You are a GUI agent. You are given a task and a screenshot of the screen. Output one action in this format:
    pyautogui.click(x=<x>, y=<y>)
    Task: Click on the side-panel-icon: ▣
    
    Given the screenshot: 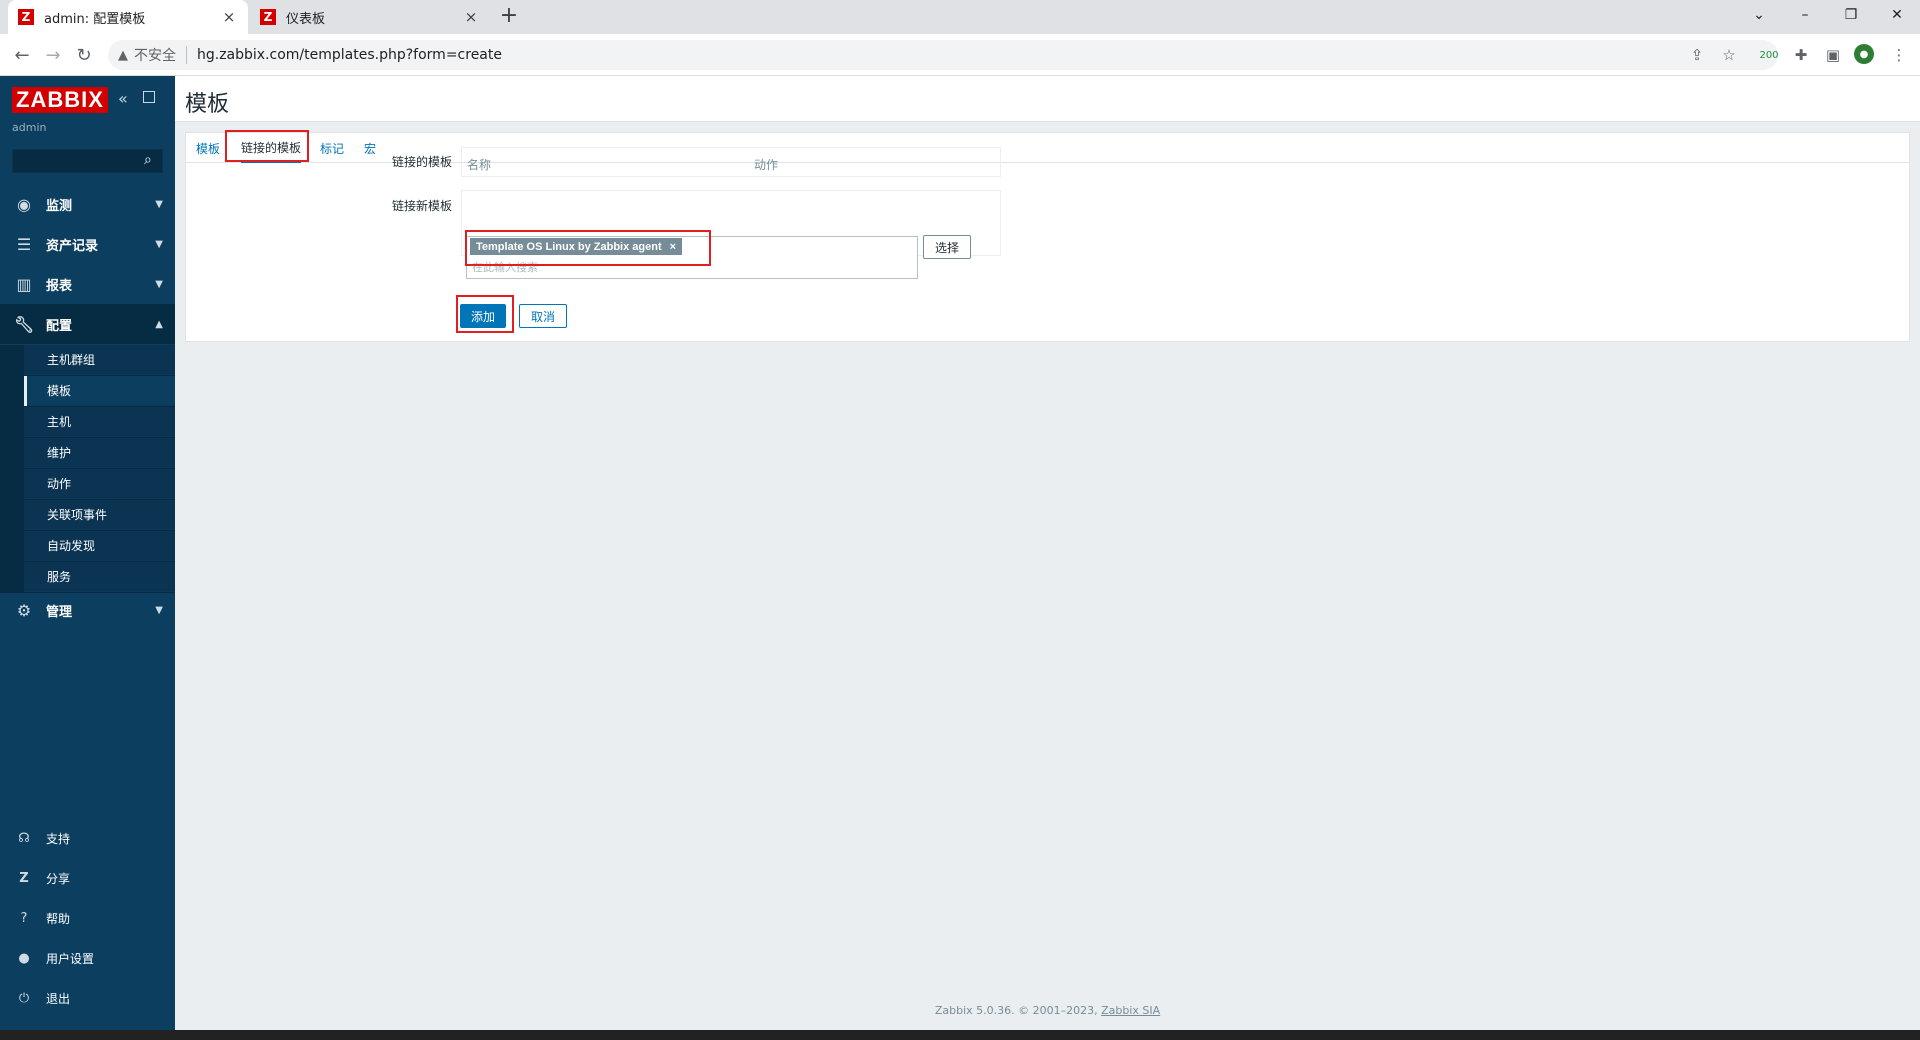 What is the action you would take?
    pyautogui.click(x=1833, y=55)
    